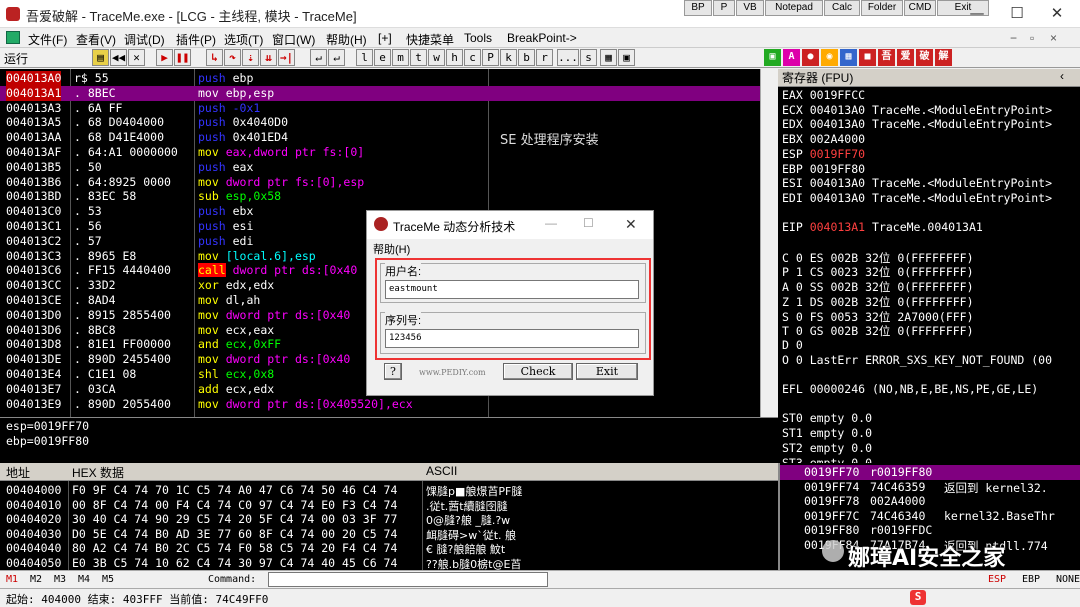 This screenshot has width=1080, height=607. What do you see at coordinates (878, 331) in the screenshot?
I see `register-line: T 0 GS 002B 32位 0(FFFFFFFF)` at bounding box center [878, 331].